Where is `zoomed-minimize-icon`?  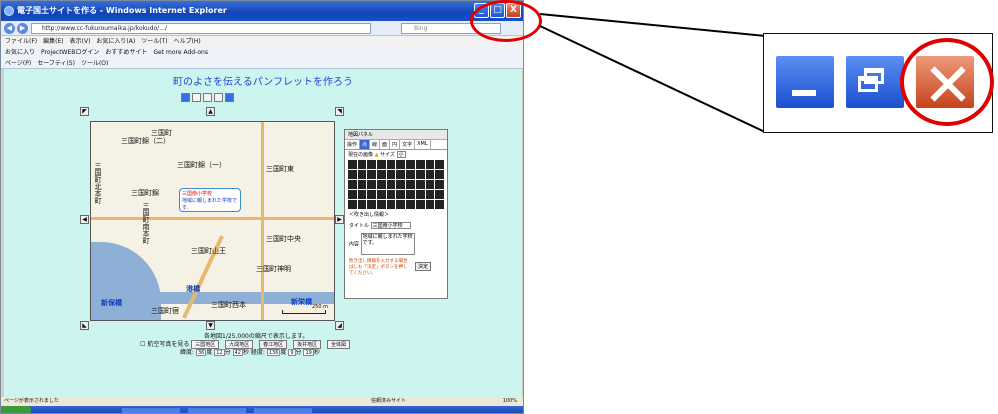 zoomed-minimize-icon is located at coordinates (805, 82).